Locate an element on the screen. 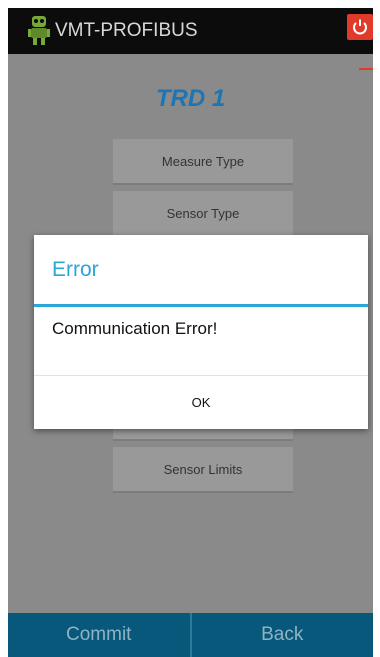 This screenshot has height=657, width=380. bottom-bar: Commit Back is located at coordinates (190, 635).